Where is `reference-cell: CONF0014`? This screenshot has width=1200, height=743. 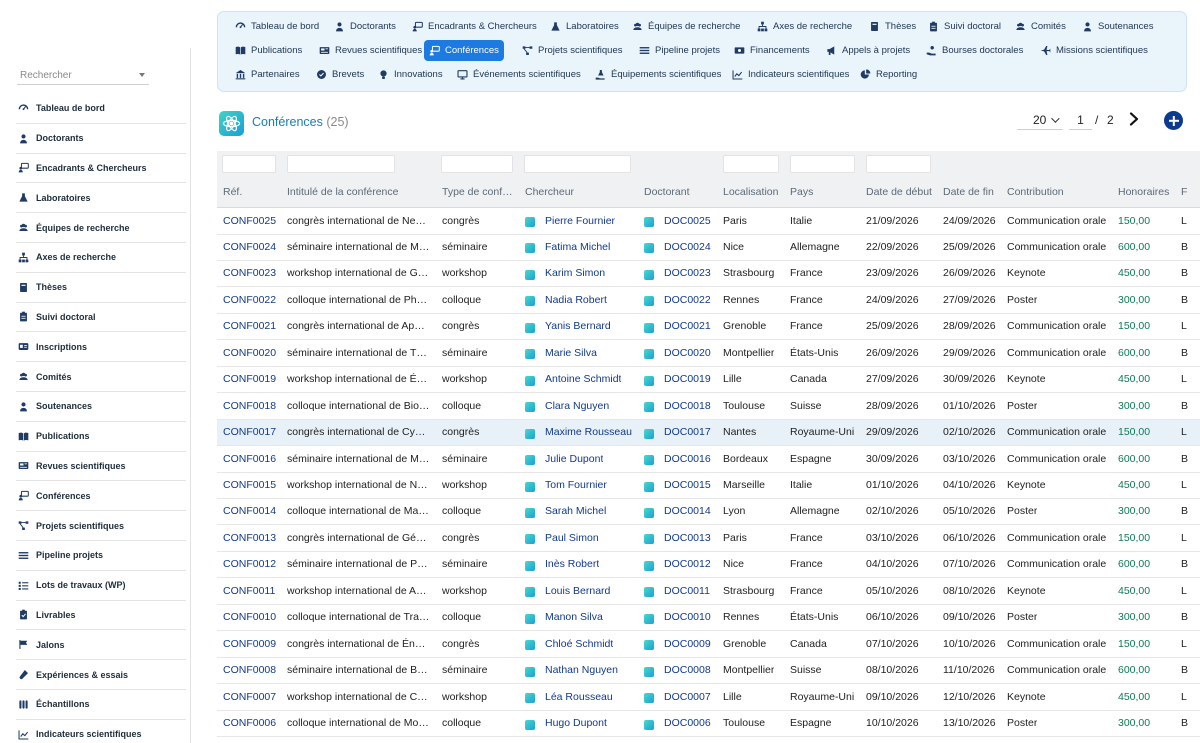
reference-cell: CONF0014 is located at coordinates (249, 511).